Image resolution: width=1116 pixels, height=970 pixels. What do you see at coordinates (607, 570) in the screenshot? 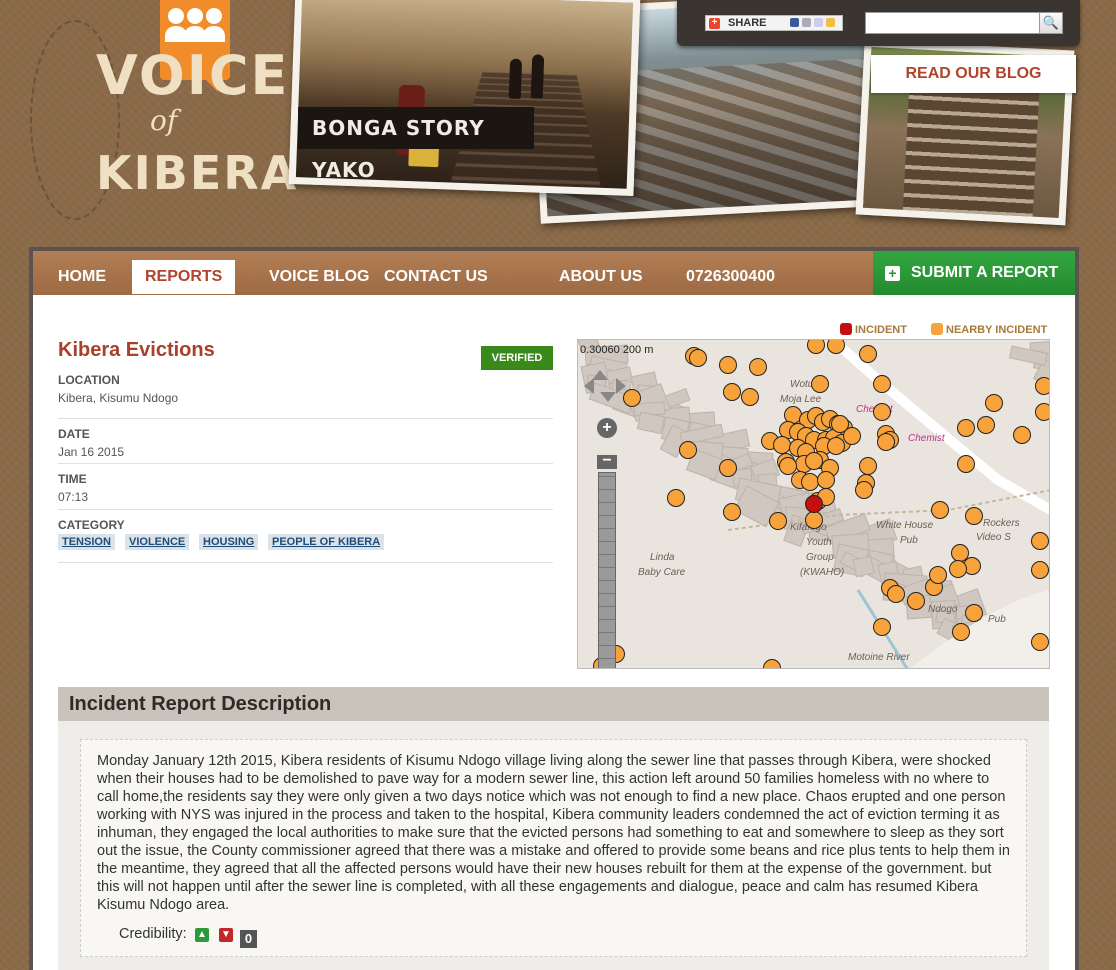
I see `zoom-slider` at bounding box center [607, 570].